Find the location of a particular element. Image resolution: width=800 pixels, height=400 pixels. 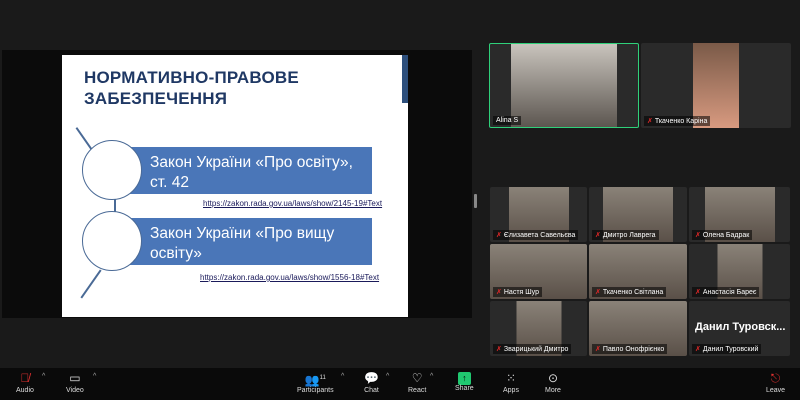

participant-name: Alina S is located at coordinates (507, 120).